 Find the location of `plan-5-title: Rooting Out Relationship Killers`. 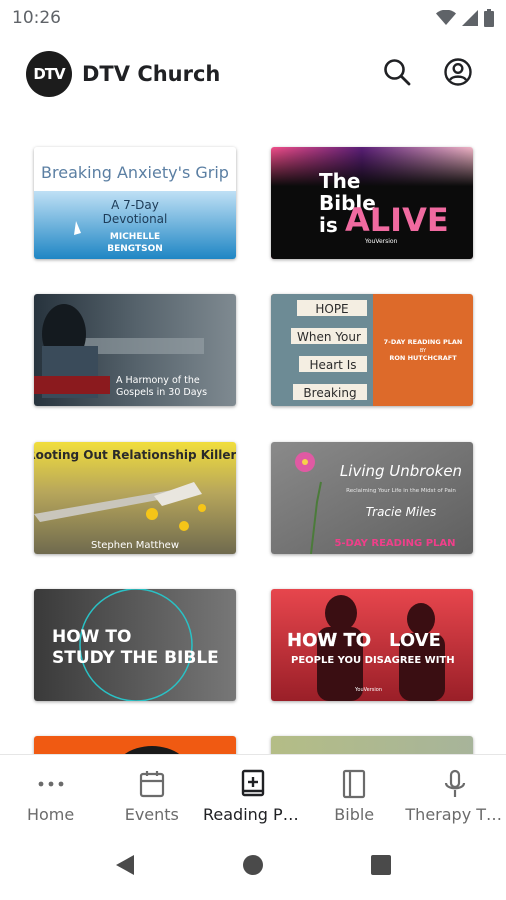

plan-5-title: Rooting Out Relationship Killers is located at coordinates (135, 455).